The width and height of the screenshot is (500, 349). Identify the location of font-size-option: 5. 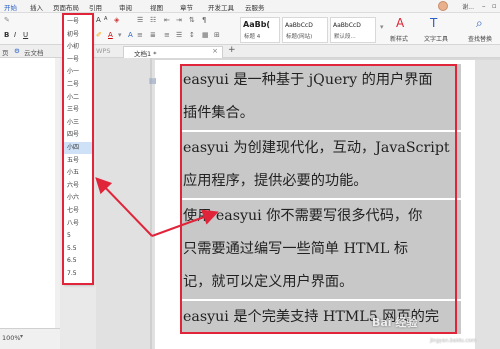
(78, 236).